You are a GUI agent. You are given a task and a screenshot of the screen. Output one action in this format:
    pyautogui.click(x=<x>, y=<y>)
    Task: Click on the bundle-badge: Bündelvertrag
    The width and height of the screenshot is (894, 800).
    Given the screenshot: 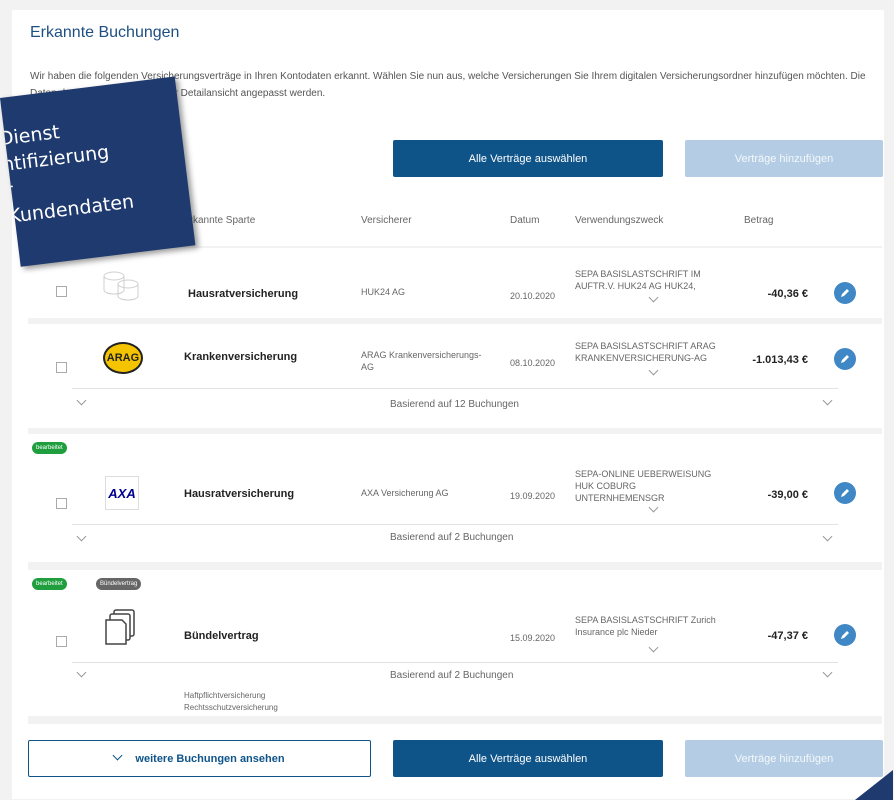 What is the action you would take?
    pyautogui.click(x=119, y=584)
    